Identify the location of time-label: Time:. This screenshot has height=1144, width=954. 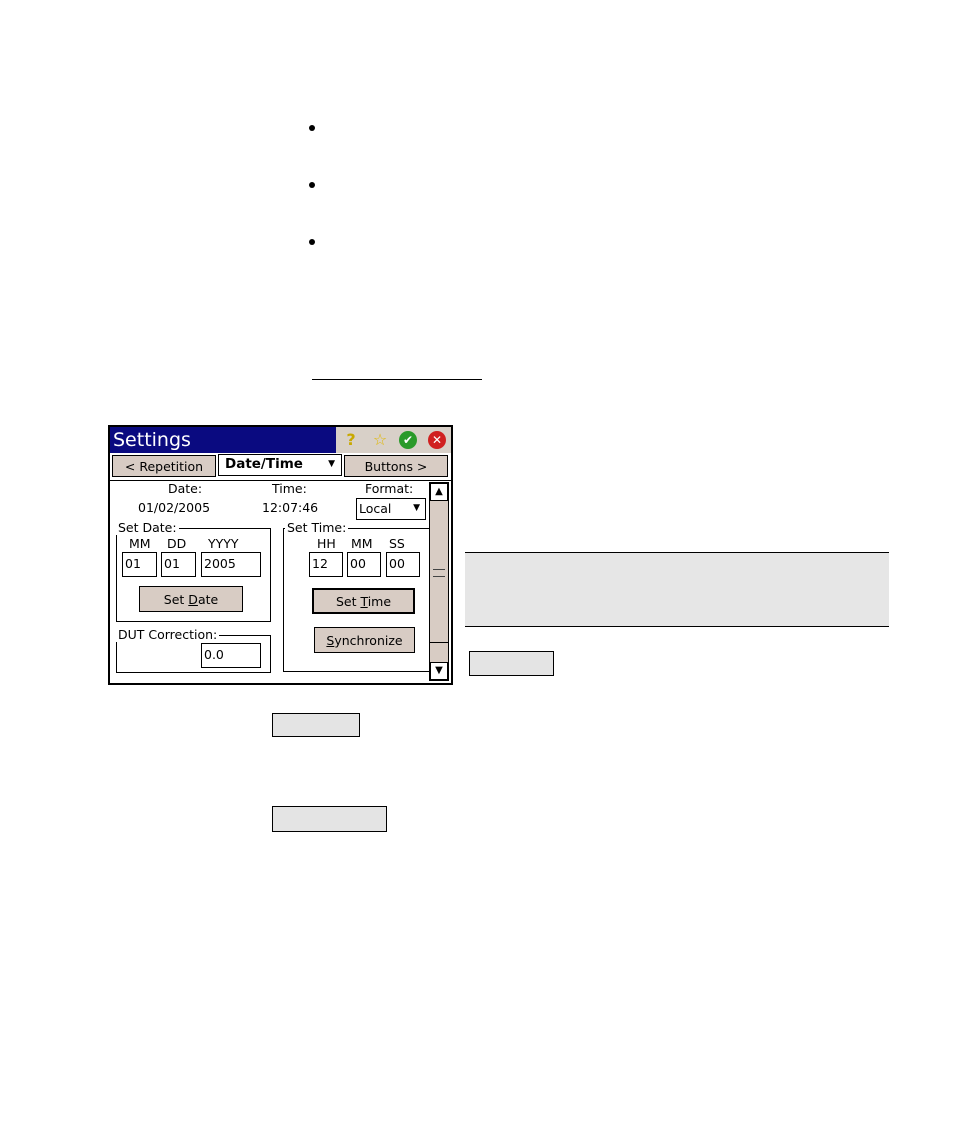
(289, 488).